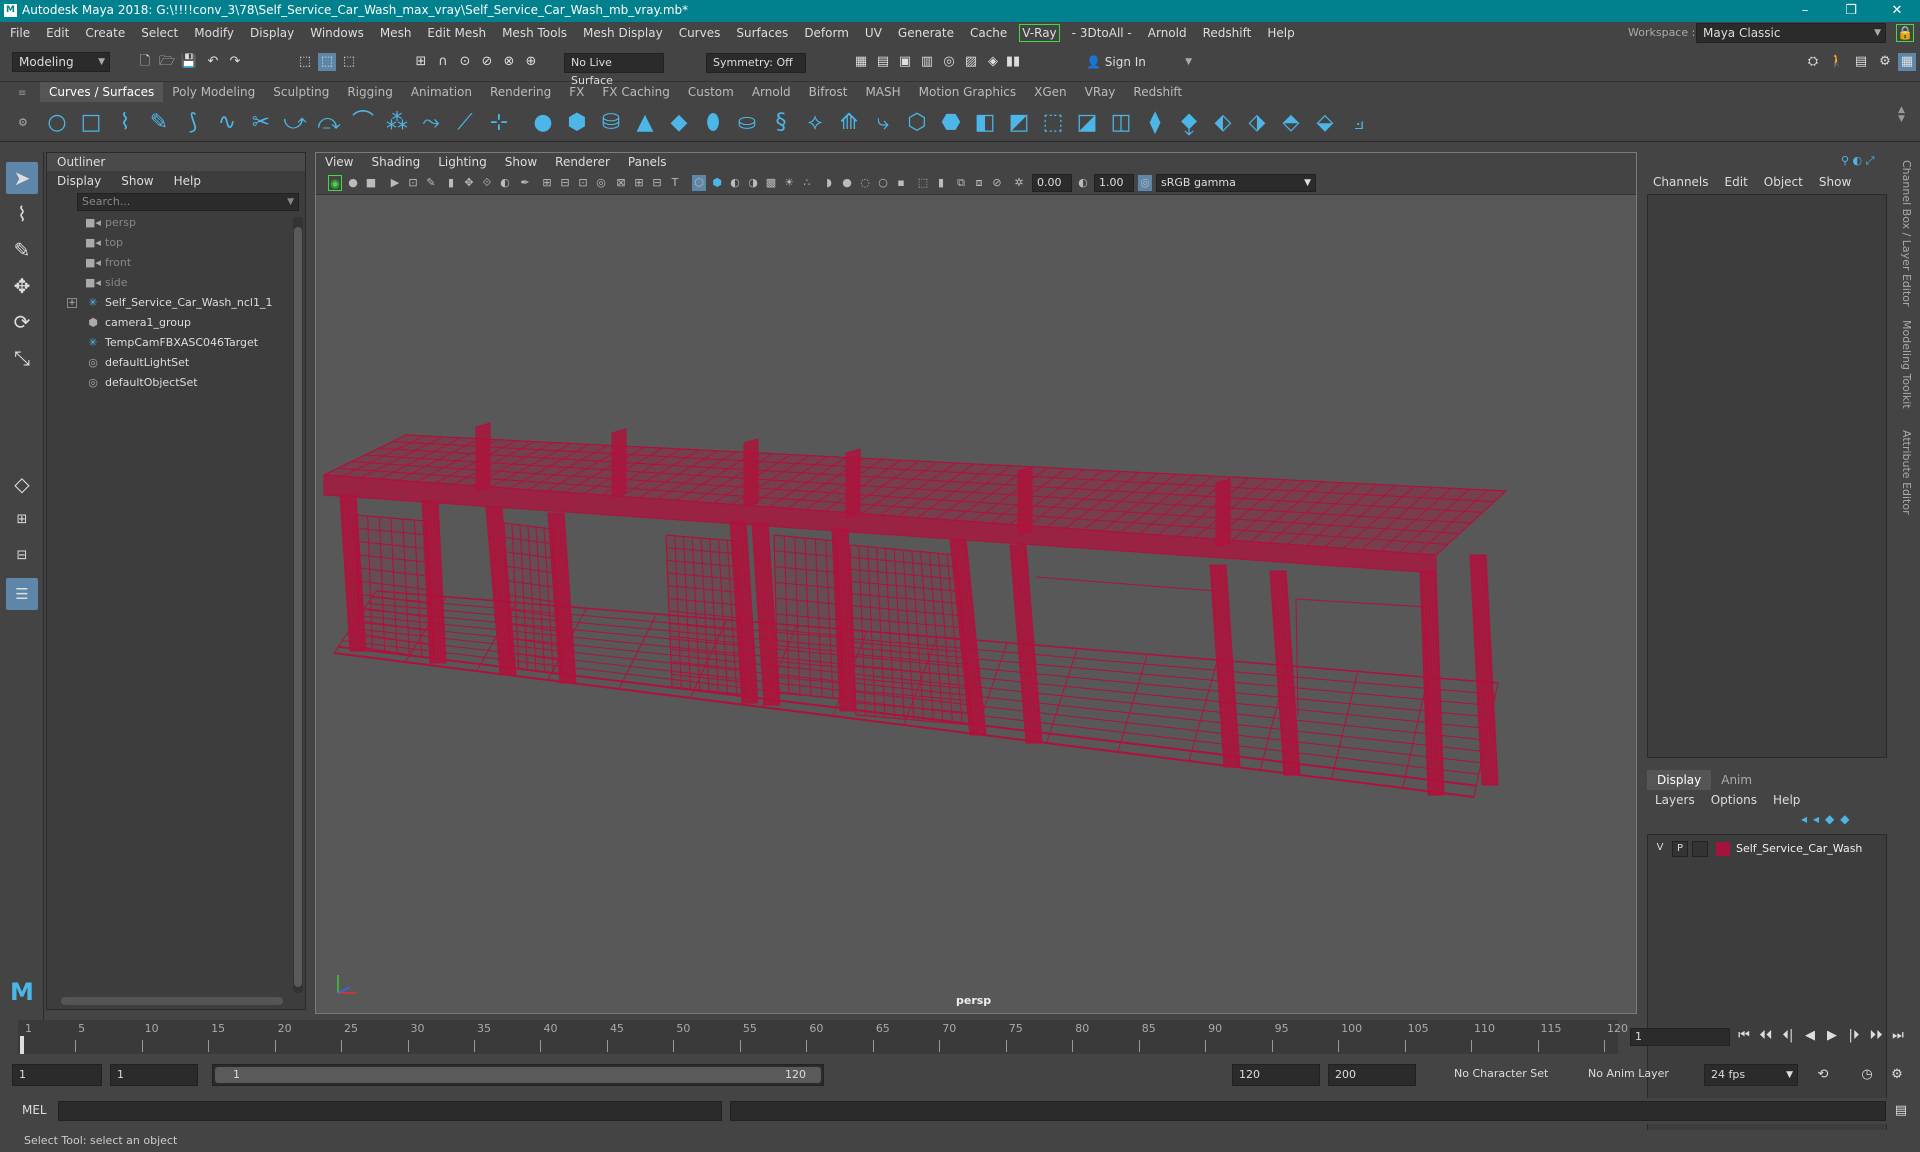 The image size is (1920, 1152). Describe the element at coordinates (985, 123) in the screenshot. I see `square-surface-icon: ◧` at that location.